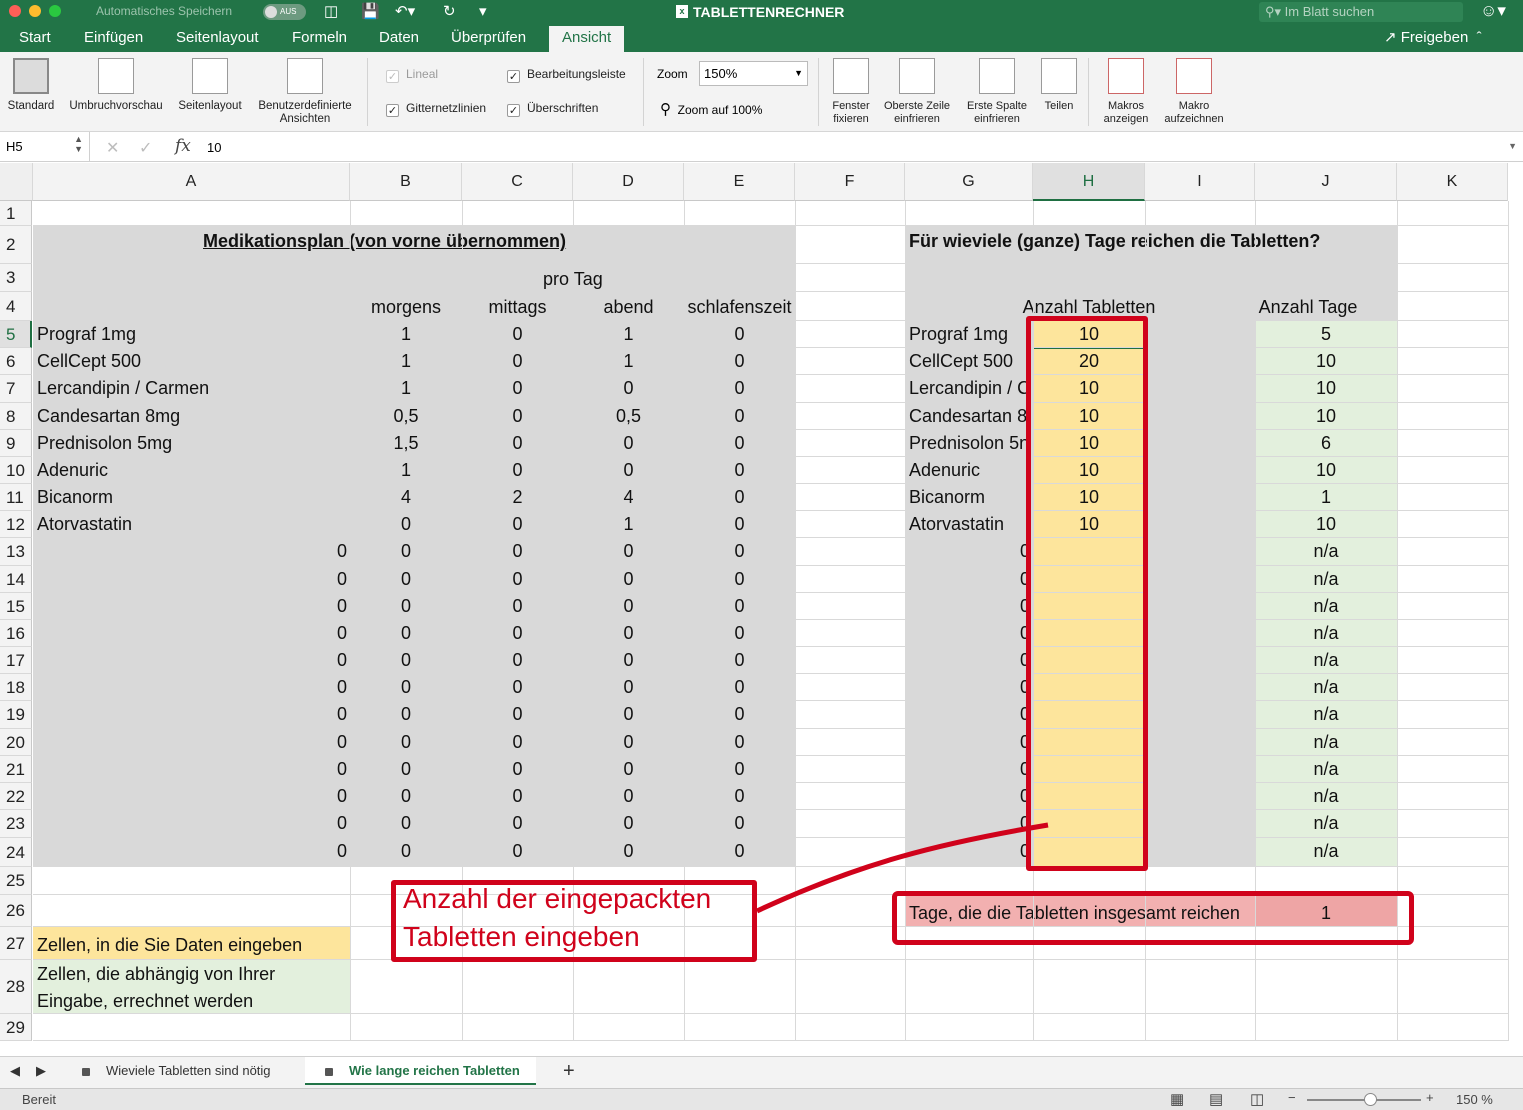  What do you see at coordinates (35, 37) in the screenshot?
I see `tab-start: Start` at bounding box center [35, 37].